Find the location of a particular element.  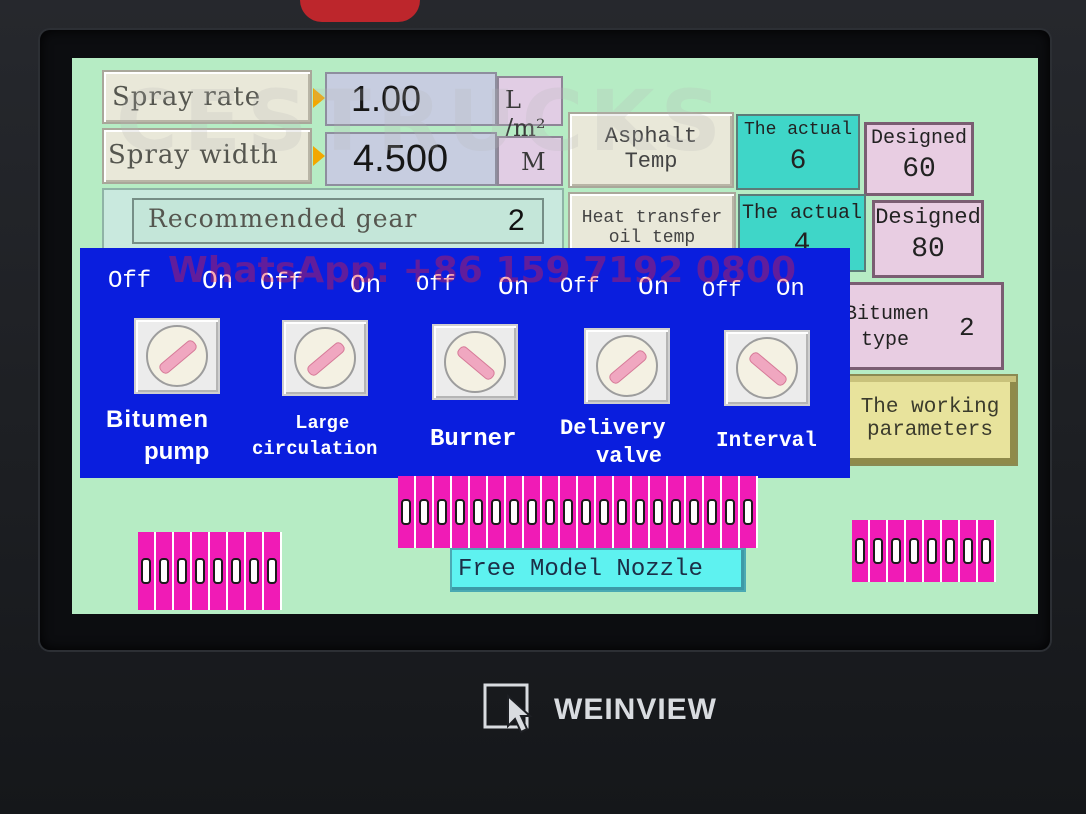

spray-width-unit: M is located at coordinates (530, 161).